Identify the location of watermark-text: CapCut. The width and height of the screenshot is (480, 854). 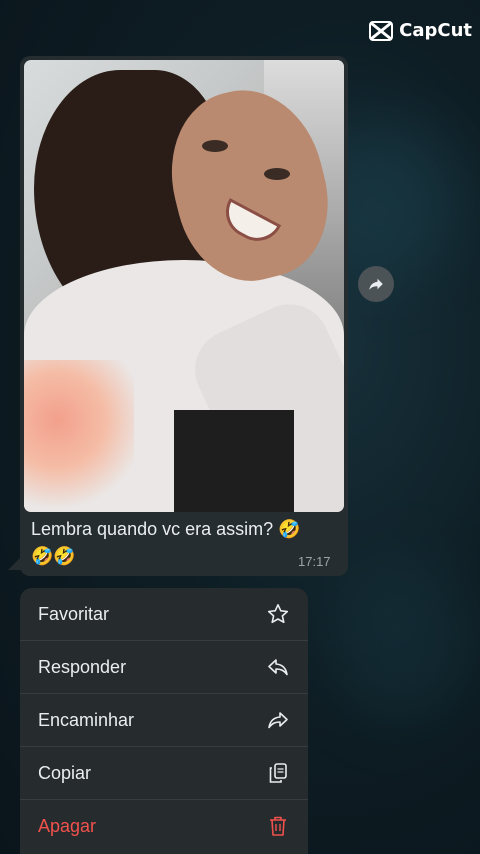
(435, 30).